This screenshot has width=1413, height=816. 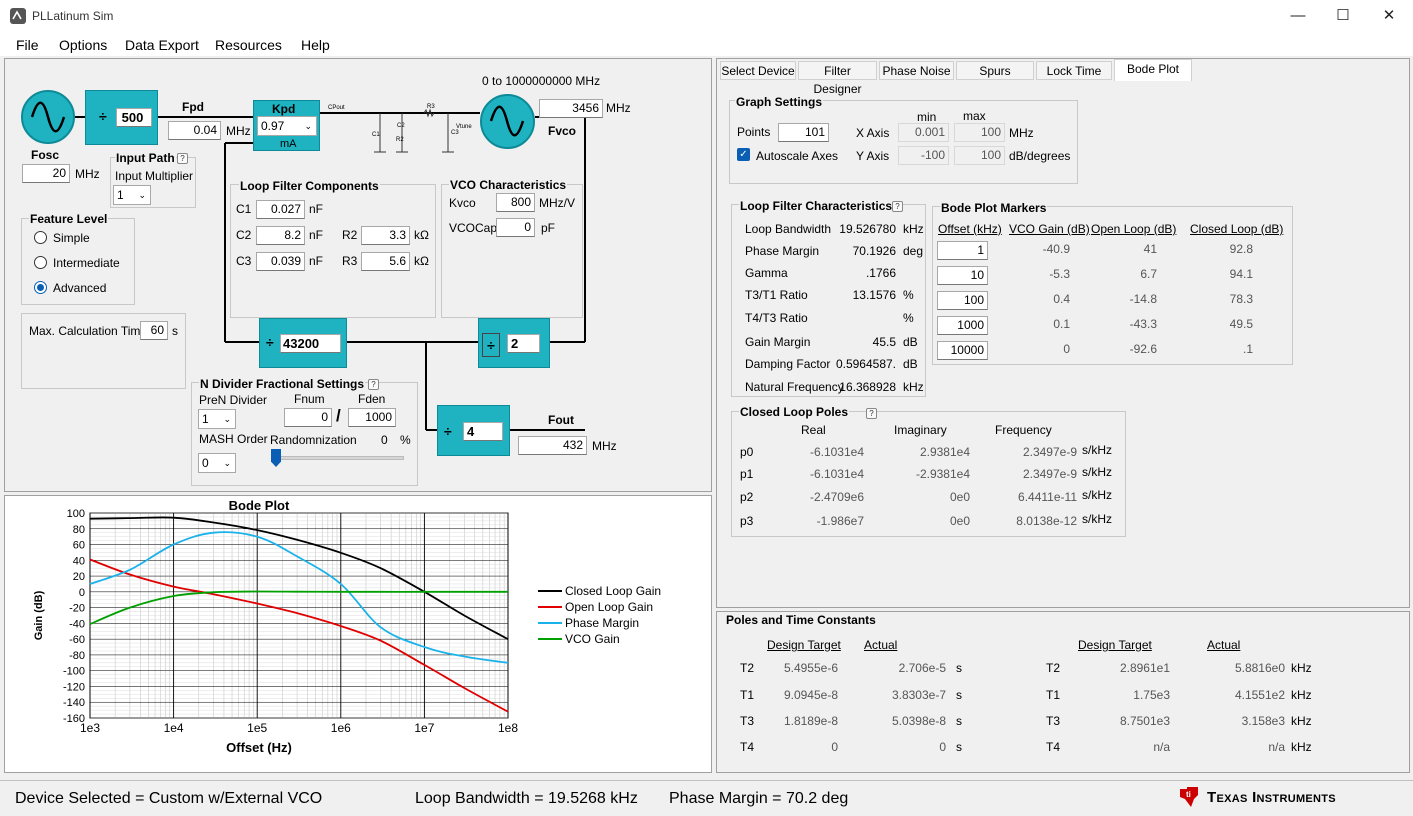 I want to click on autoscale-checkbox: ✓, so click(x=743, y=154).